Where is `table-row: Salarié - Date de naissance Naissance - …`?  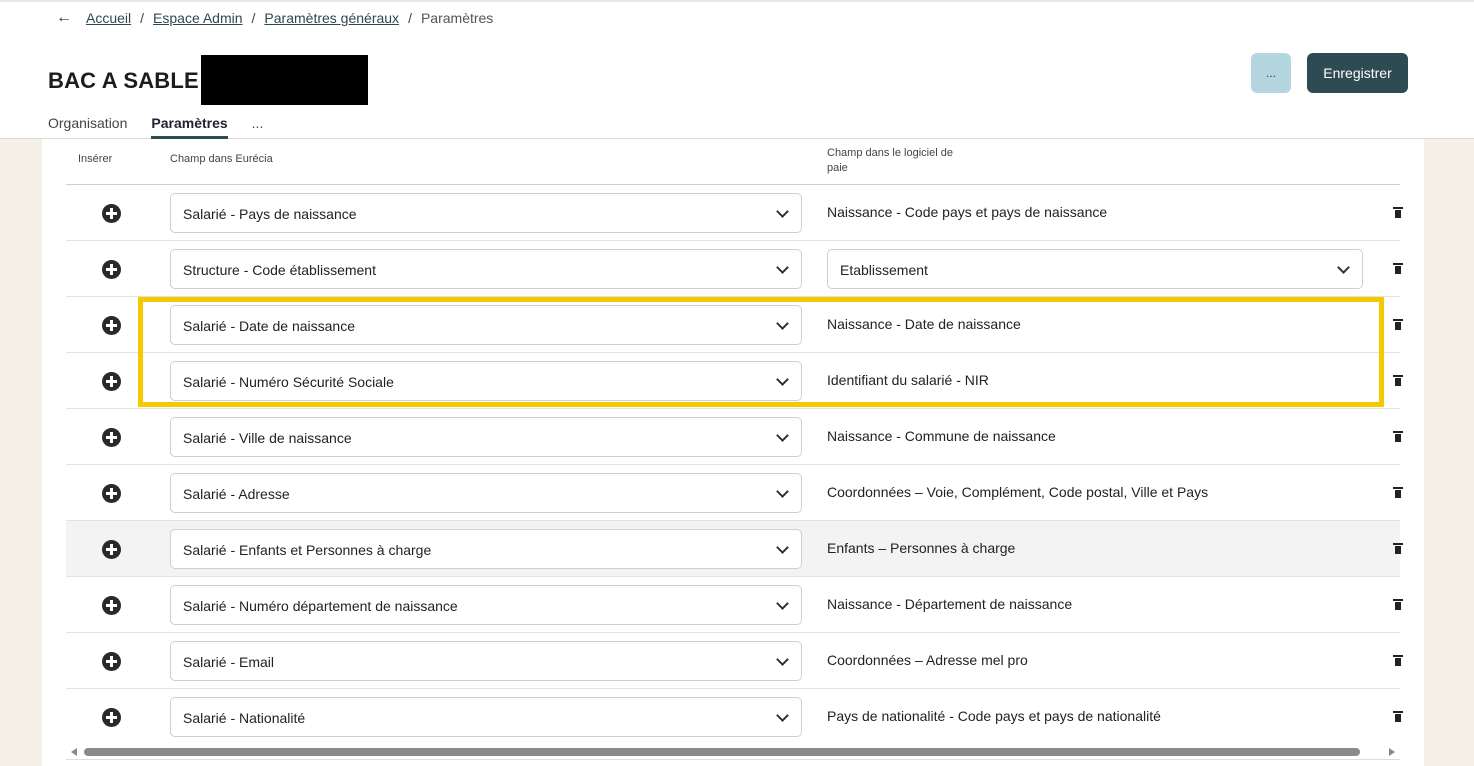
table-row: Salarié - Date de naissance Naissance - … is located at coordinates (734, 325).